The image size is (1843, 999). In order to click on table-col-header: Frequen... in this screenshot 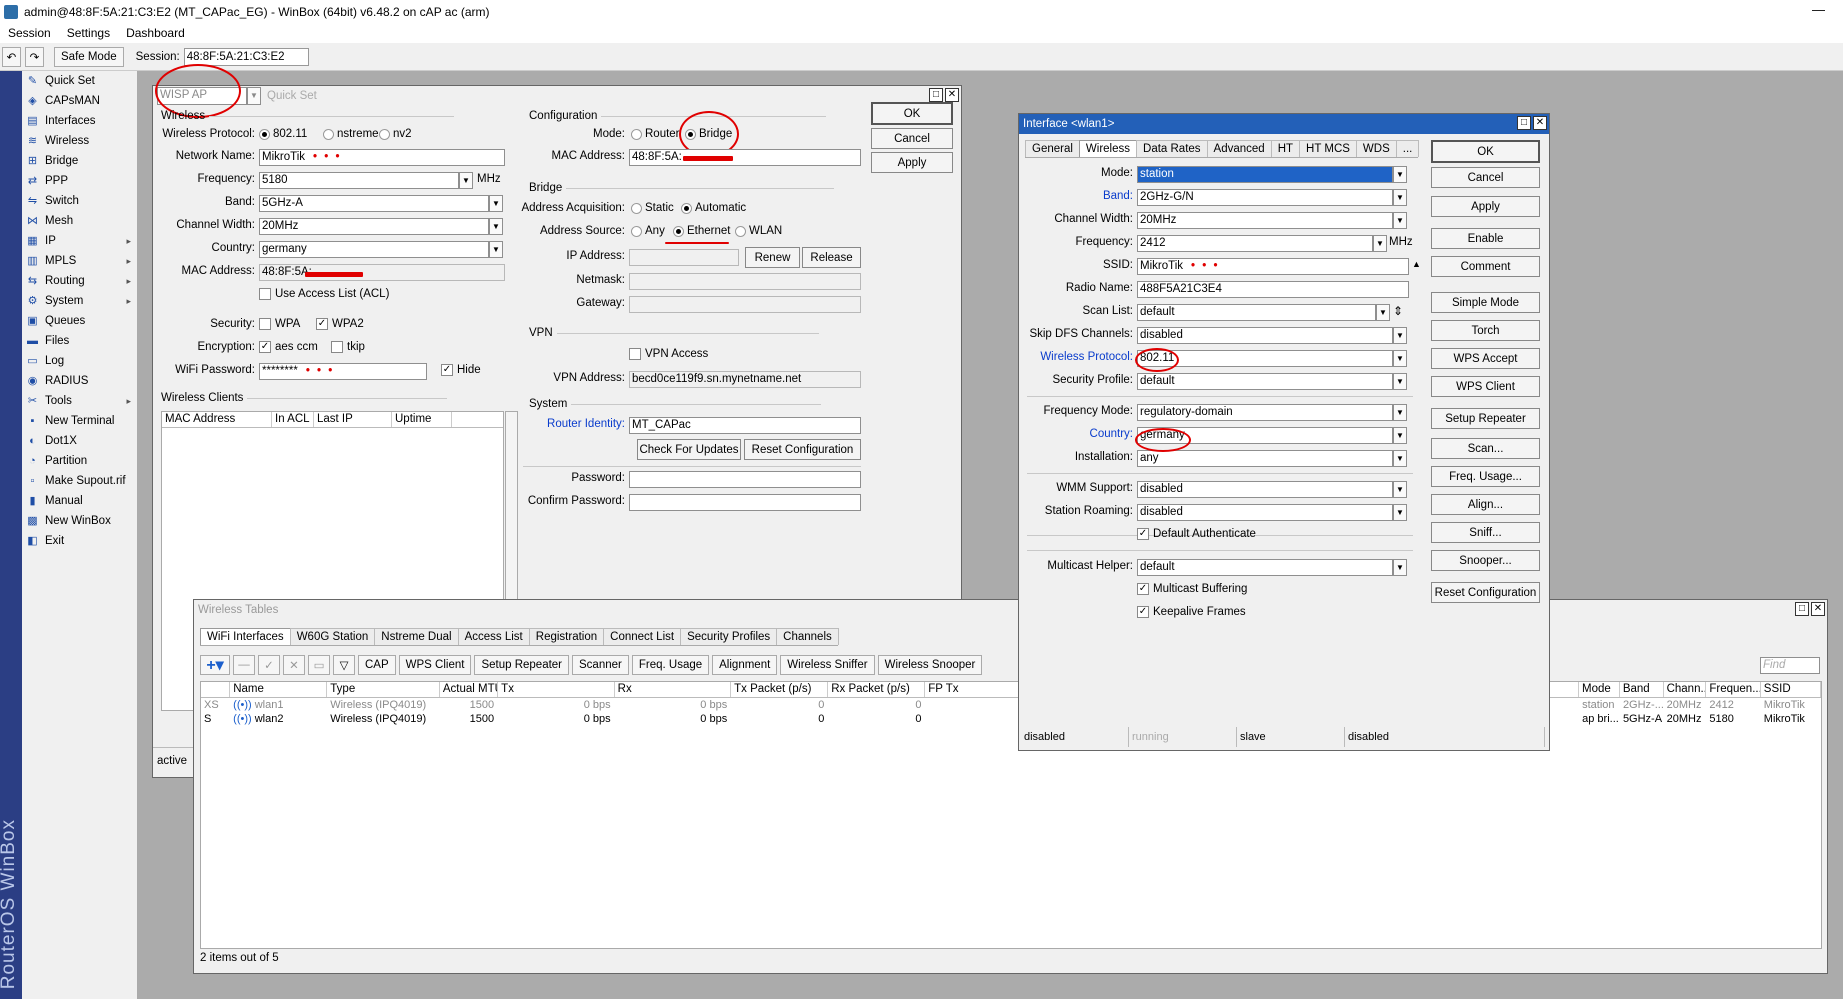, I will do `click(1733, 689)`.